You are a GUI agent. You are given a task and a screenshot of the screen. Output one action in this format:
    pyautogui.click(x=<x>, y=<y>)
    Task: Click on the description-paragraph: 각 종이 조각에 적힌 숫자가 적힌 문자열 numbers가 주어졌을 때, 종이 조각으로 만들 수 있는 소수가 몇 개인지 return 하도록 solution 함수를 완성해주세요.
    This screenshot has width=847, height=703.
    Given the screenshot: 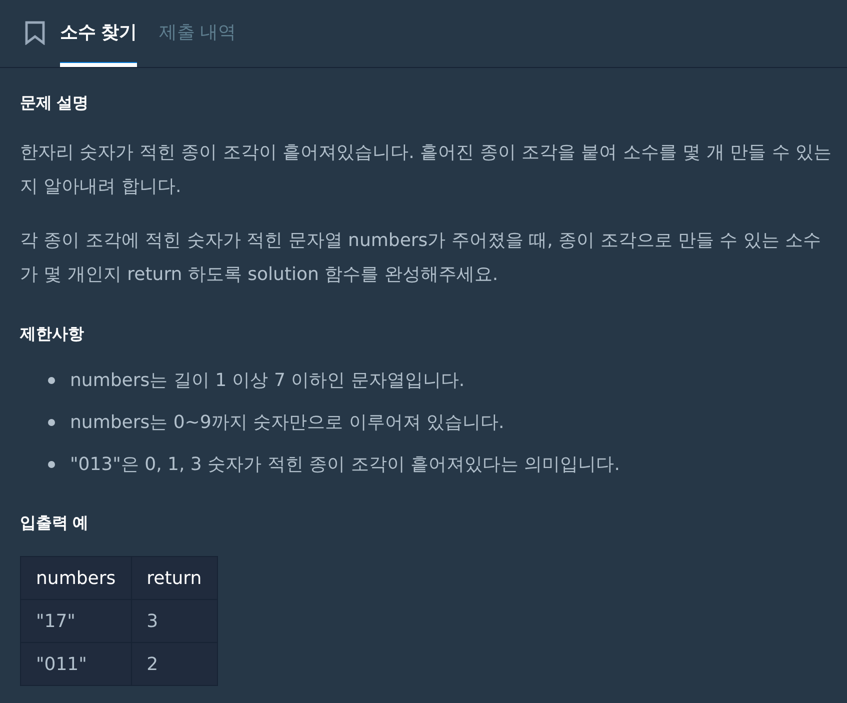 What is the action you would take?
    pyautogui.click(x=421, y=258)
    